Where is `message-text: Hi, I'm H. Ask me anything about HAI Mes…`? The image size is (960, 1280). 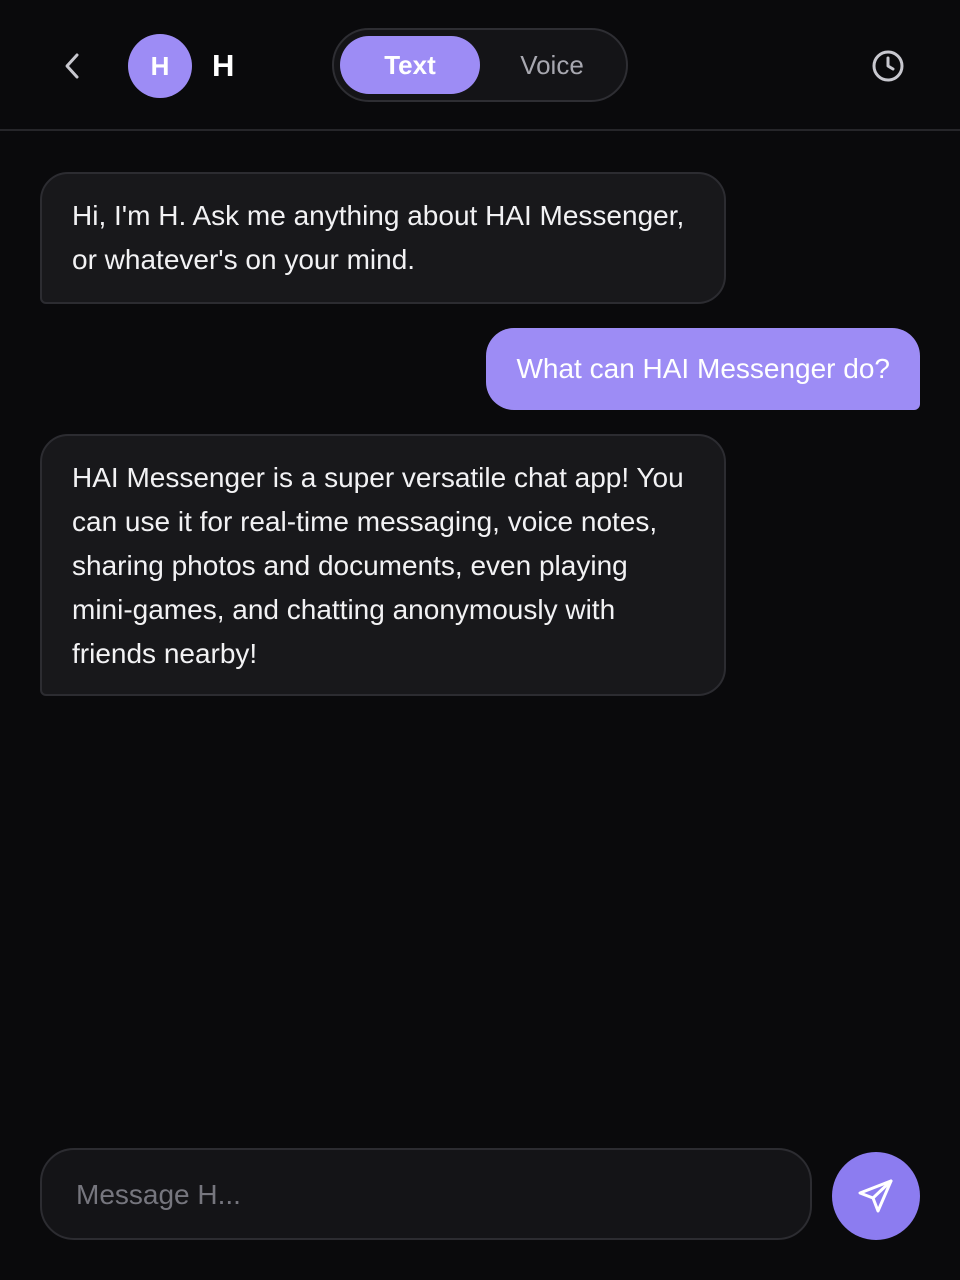 message-text: Hi, I'm H. Ask me anything about HAI Mes… is located at coordinates (378, 237).